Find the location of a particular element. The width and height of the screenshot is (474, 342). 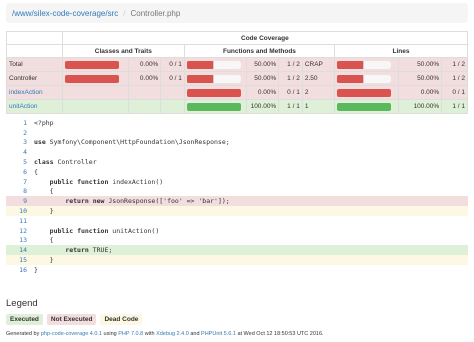

row-name-cell: indexAction is located at coordinates (34, 92).